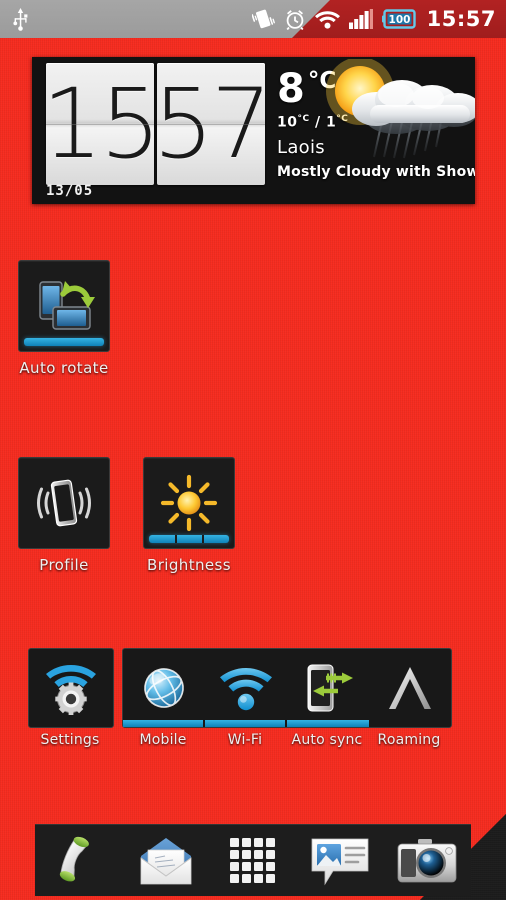  I want to click on settings-group-box, so click(287, 688).